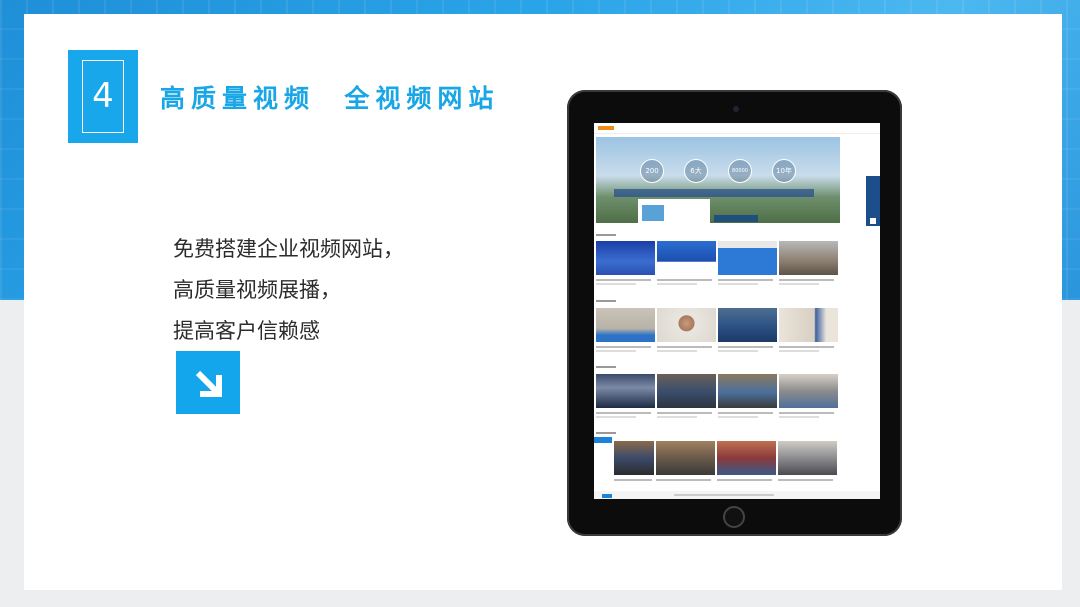 The width and height of the screenshot is (1080, 607). What do you see at coordinates (257, 290) in the screenshot?
I see `description-line-2: 高质量视频展播，` at bounding box center [257, 290].